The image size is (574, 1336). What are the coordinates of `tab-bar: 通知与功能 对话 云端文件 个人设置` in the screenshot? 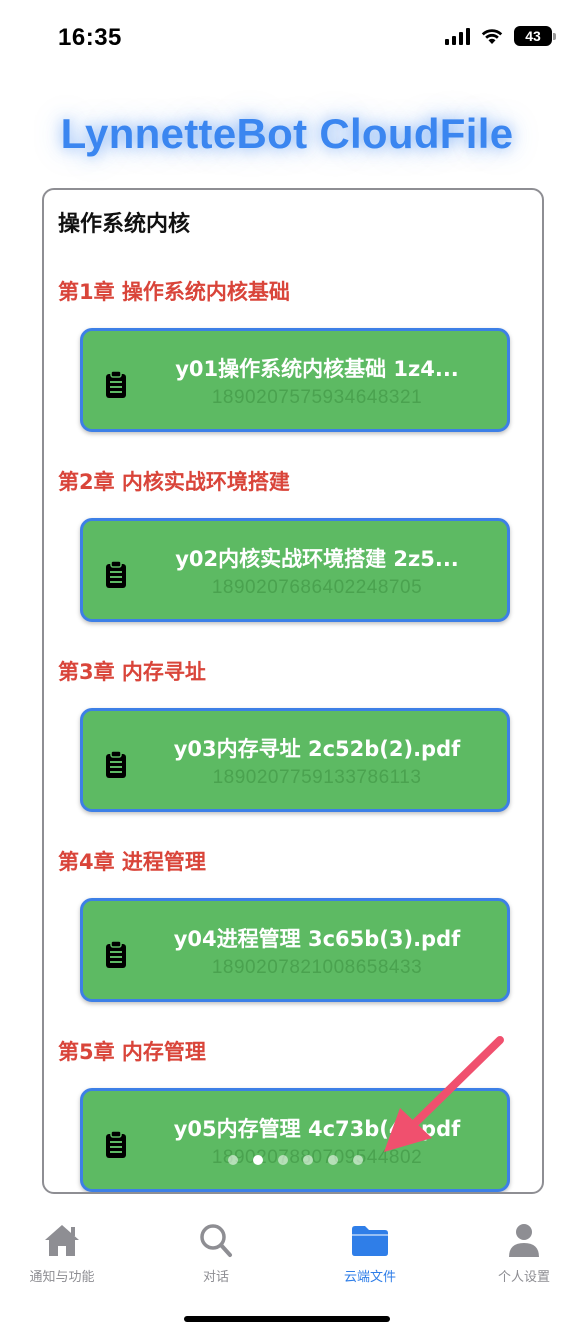 It's located at (287, 1252).